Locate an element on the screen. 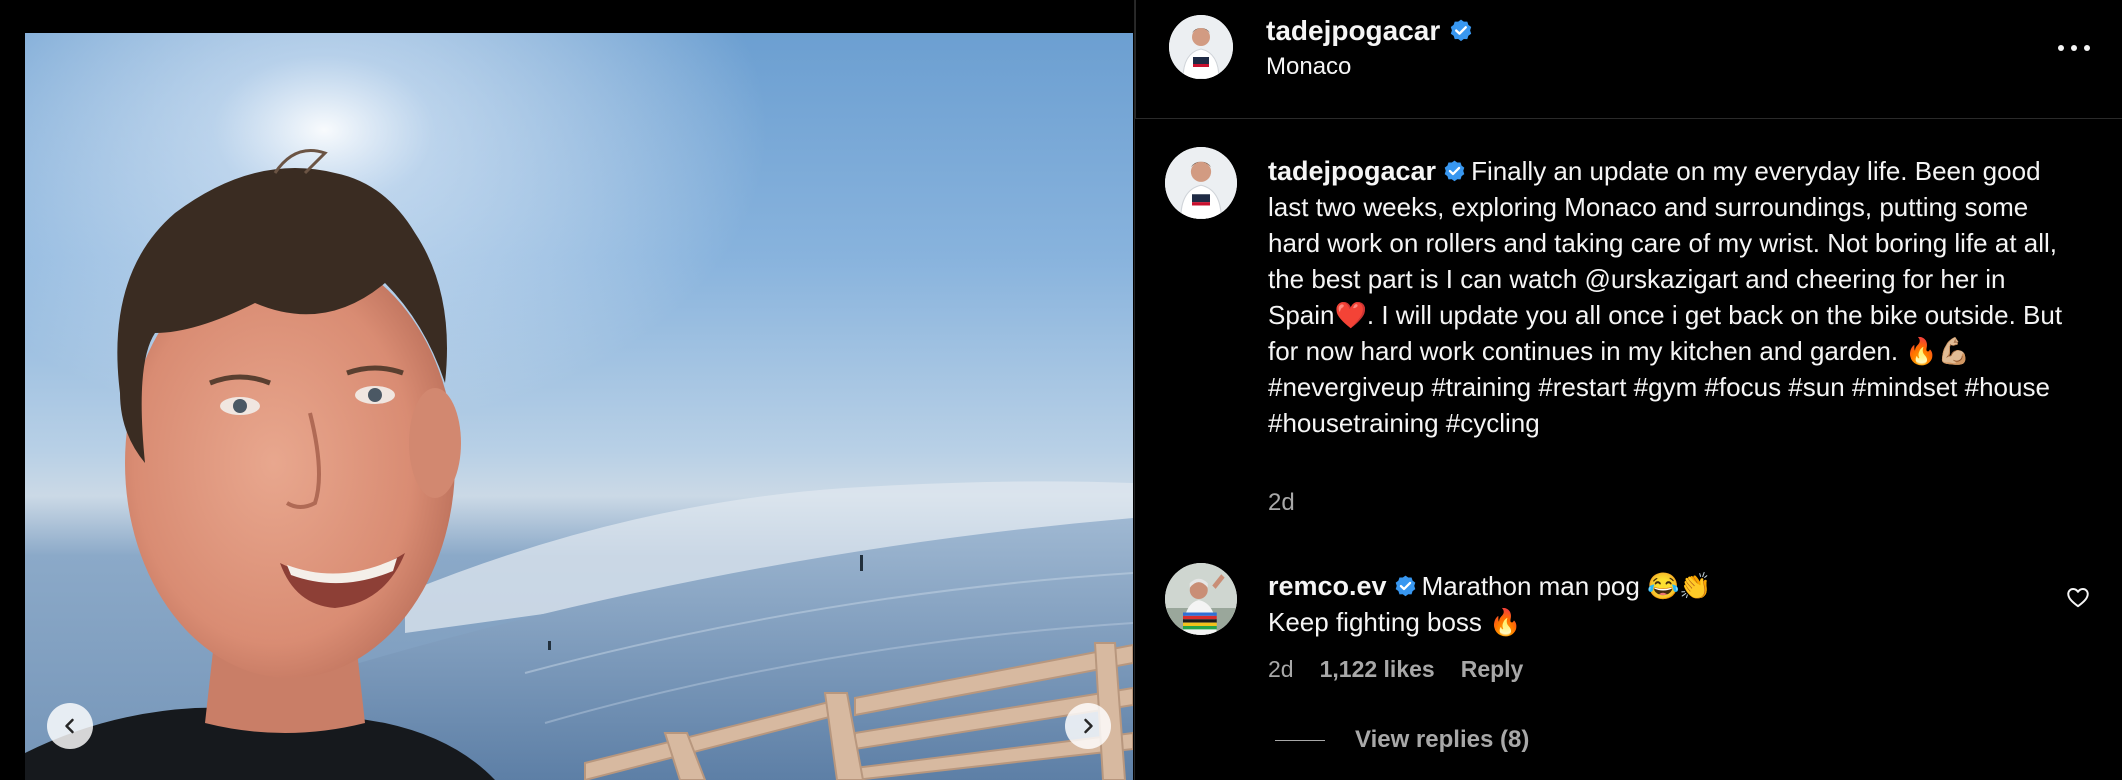 The height and width of the screenshot is (780, 2122). commenter-username: remco.ev is located at coordinates (1327, 586).